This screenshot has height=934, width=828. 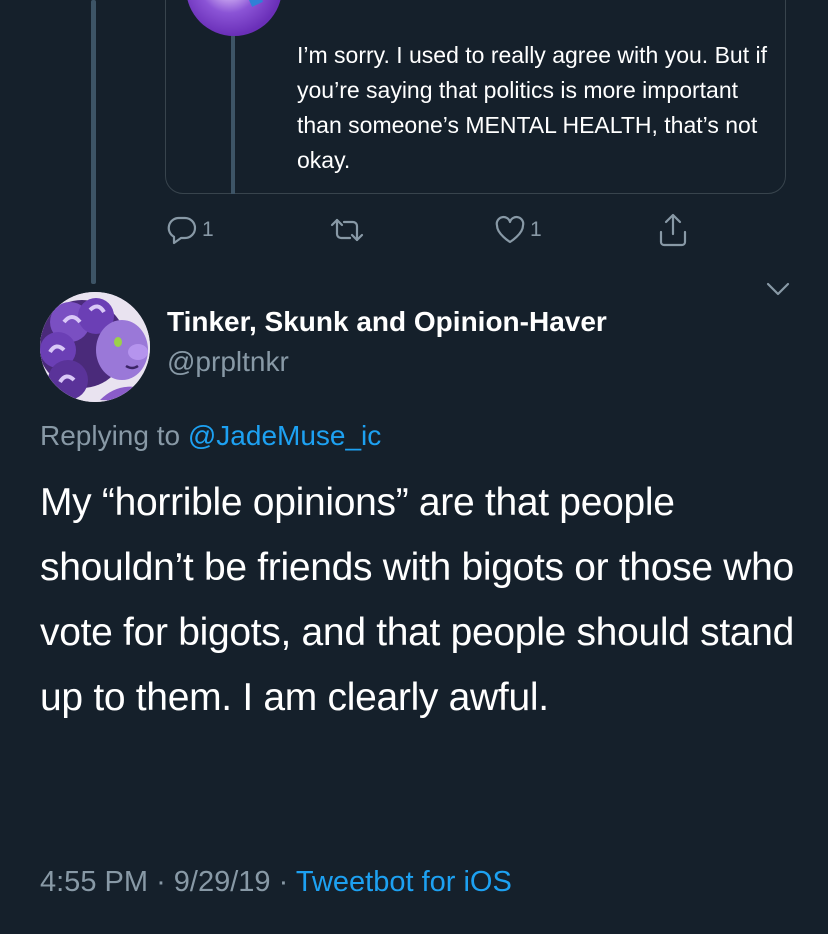 I want to click on reply-button: 1, so click(x=190, y=230).